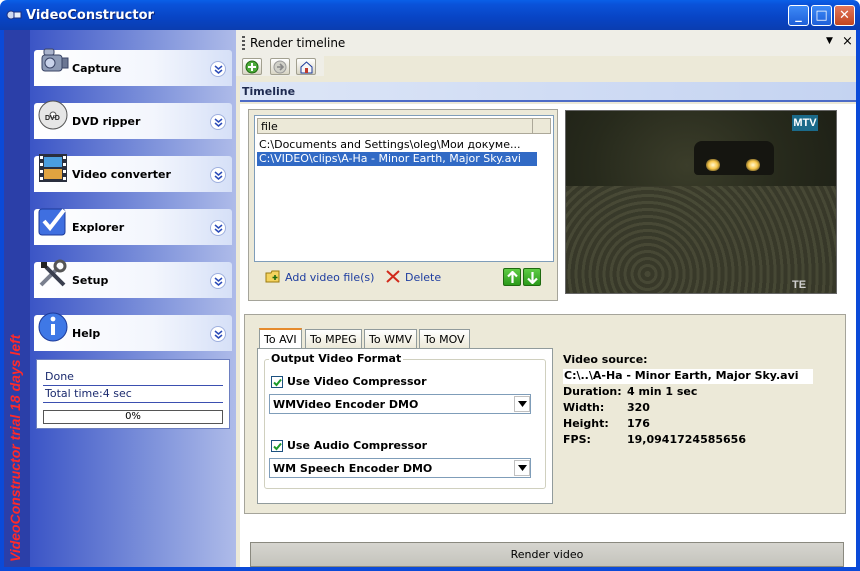  Describe the element at coordinates (133, 226) in the screenshot. I see `nav-item-explorer: Explorer` at that location.